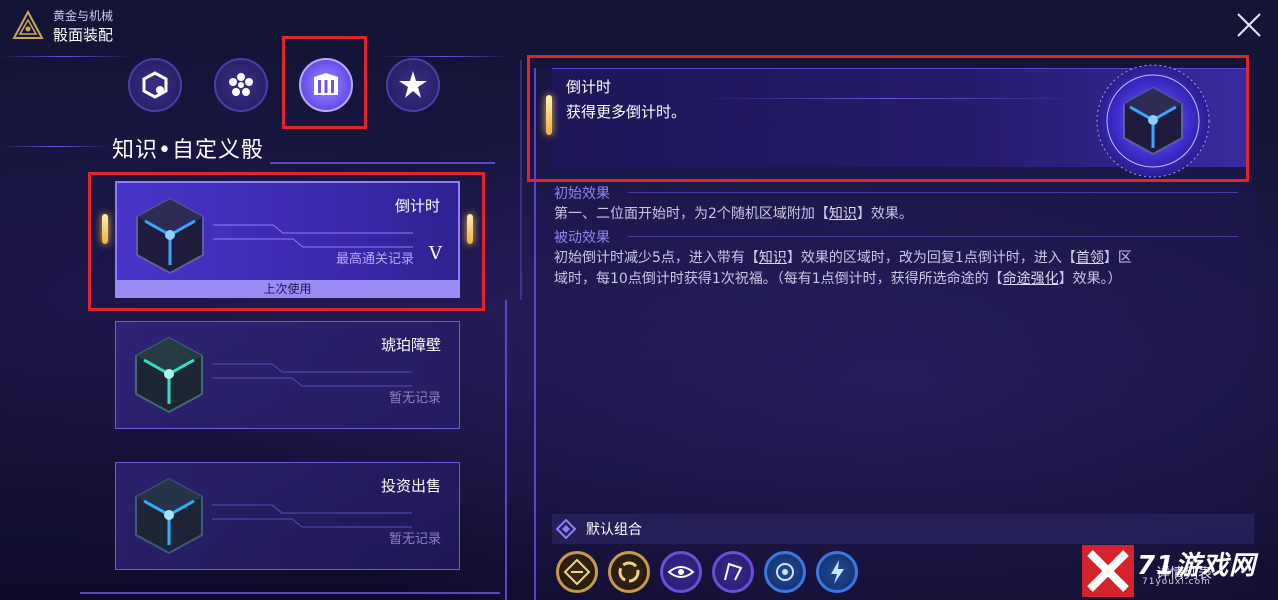 This screenshot has height=600, width=1278. Describe the element at coordinates (903, 529) in the screenshot. I see `combo-bar` at that location.